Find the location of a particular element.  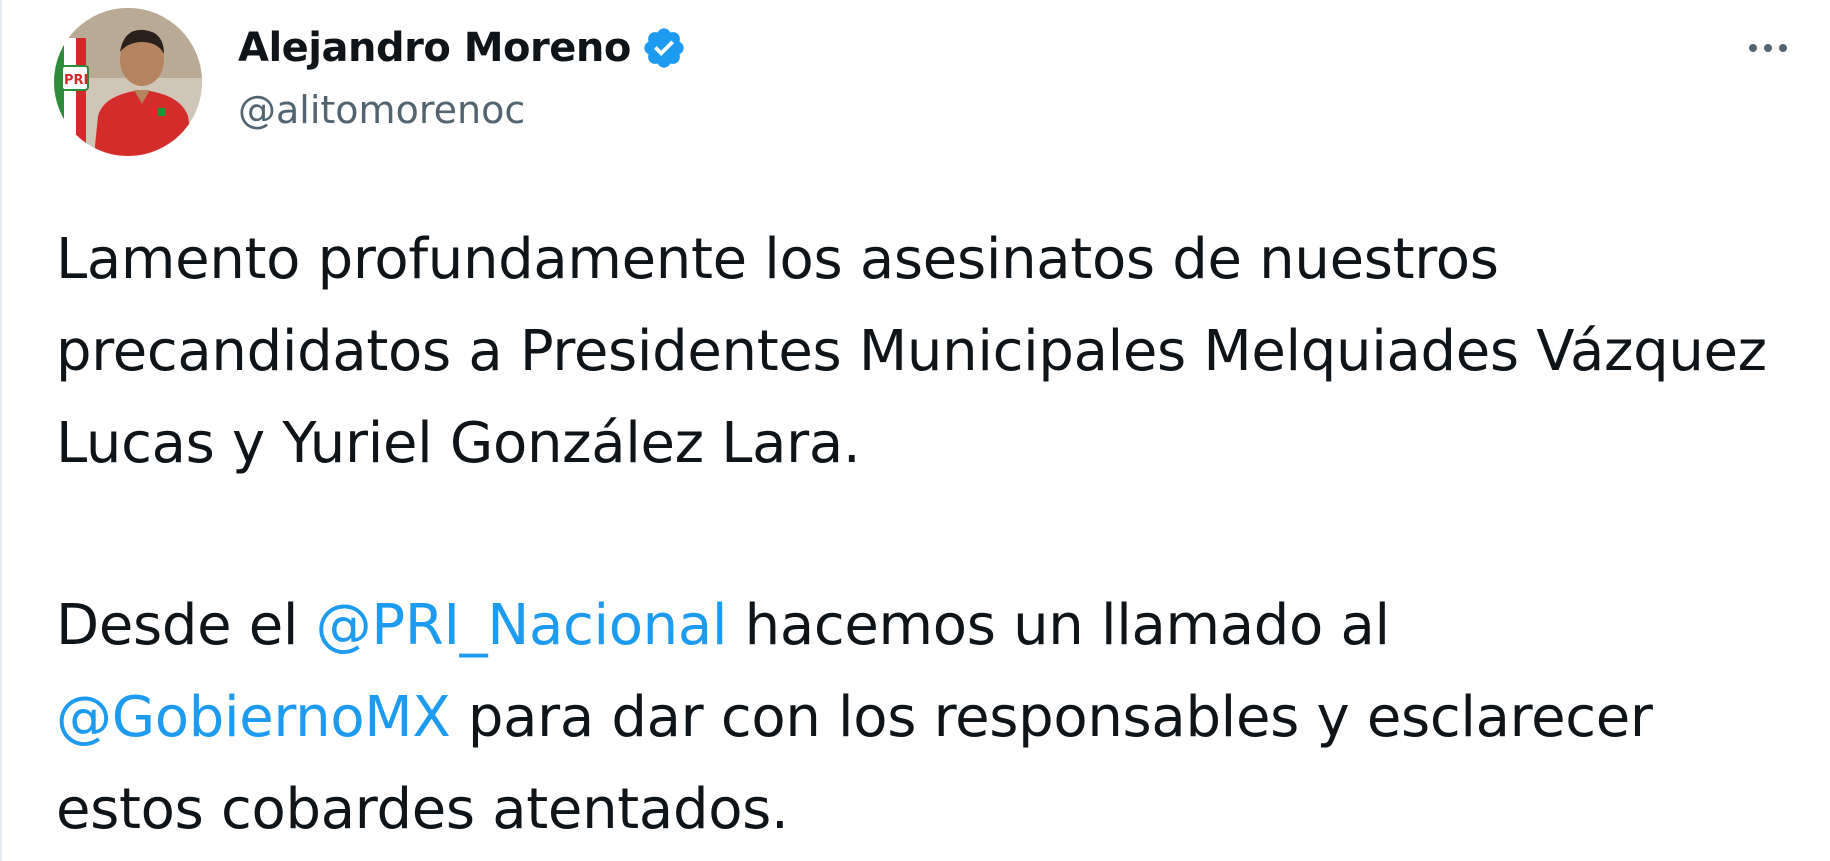

mention-link-gobiernomx: @GobiernoMX is located at coordinates (253, 717).